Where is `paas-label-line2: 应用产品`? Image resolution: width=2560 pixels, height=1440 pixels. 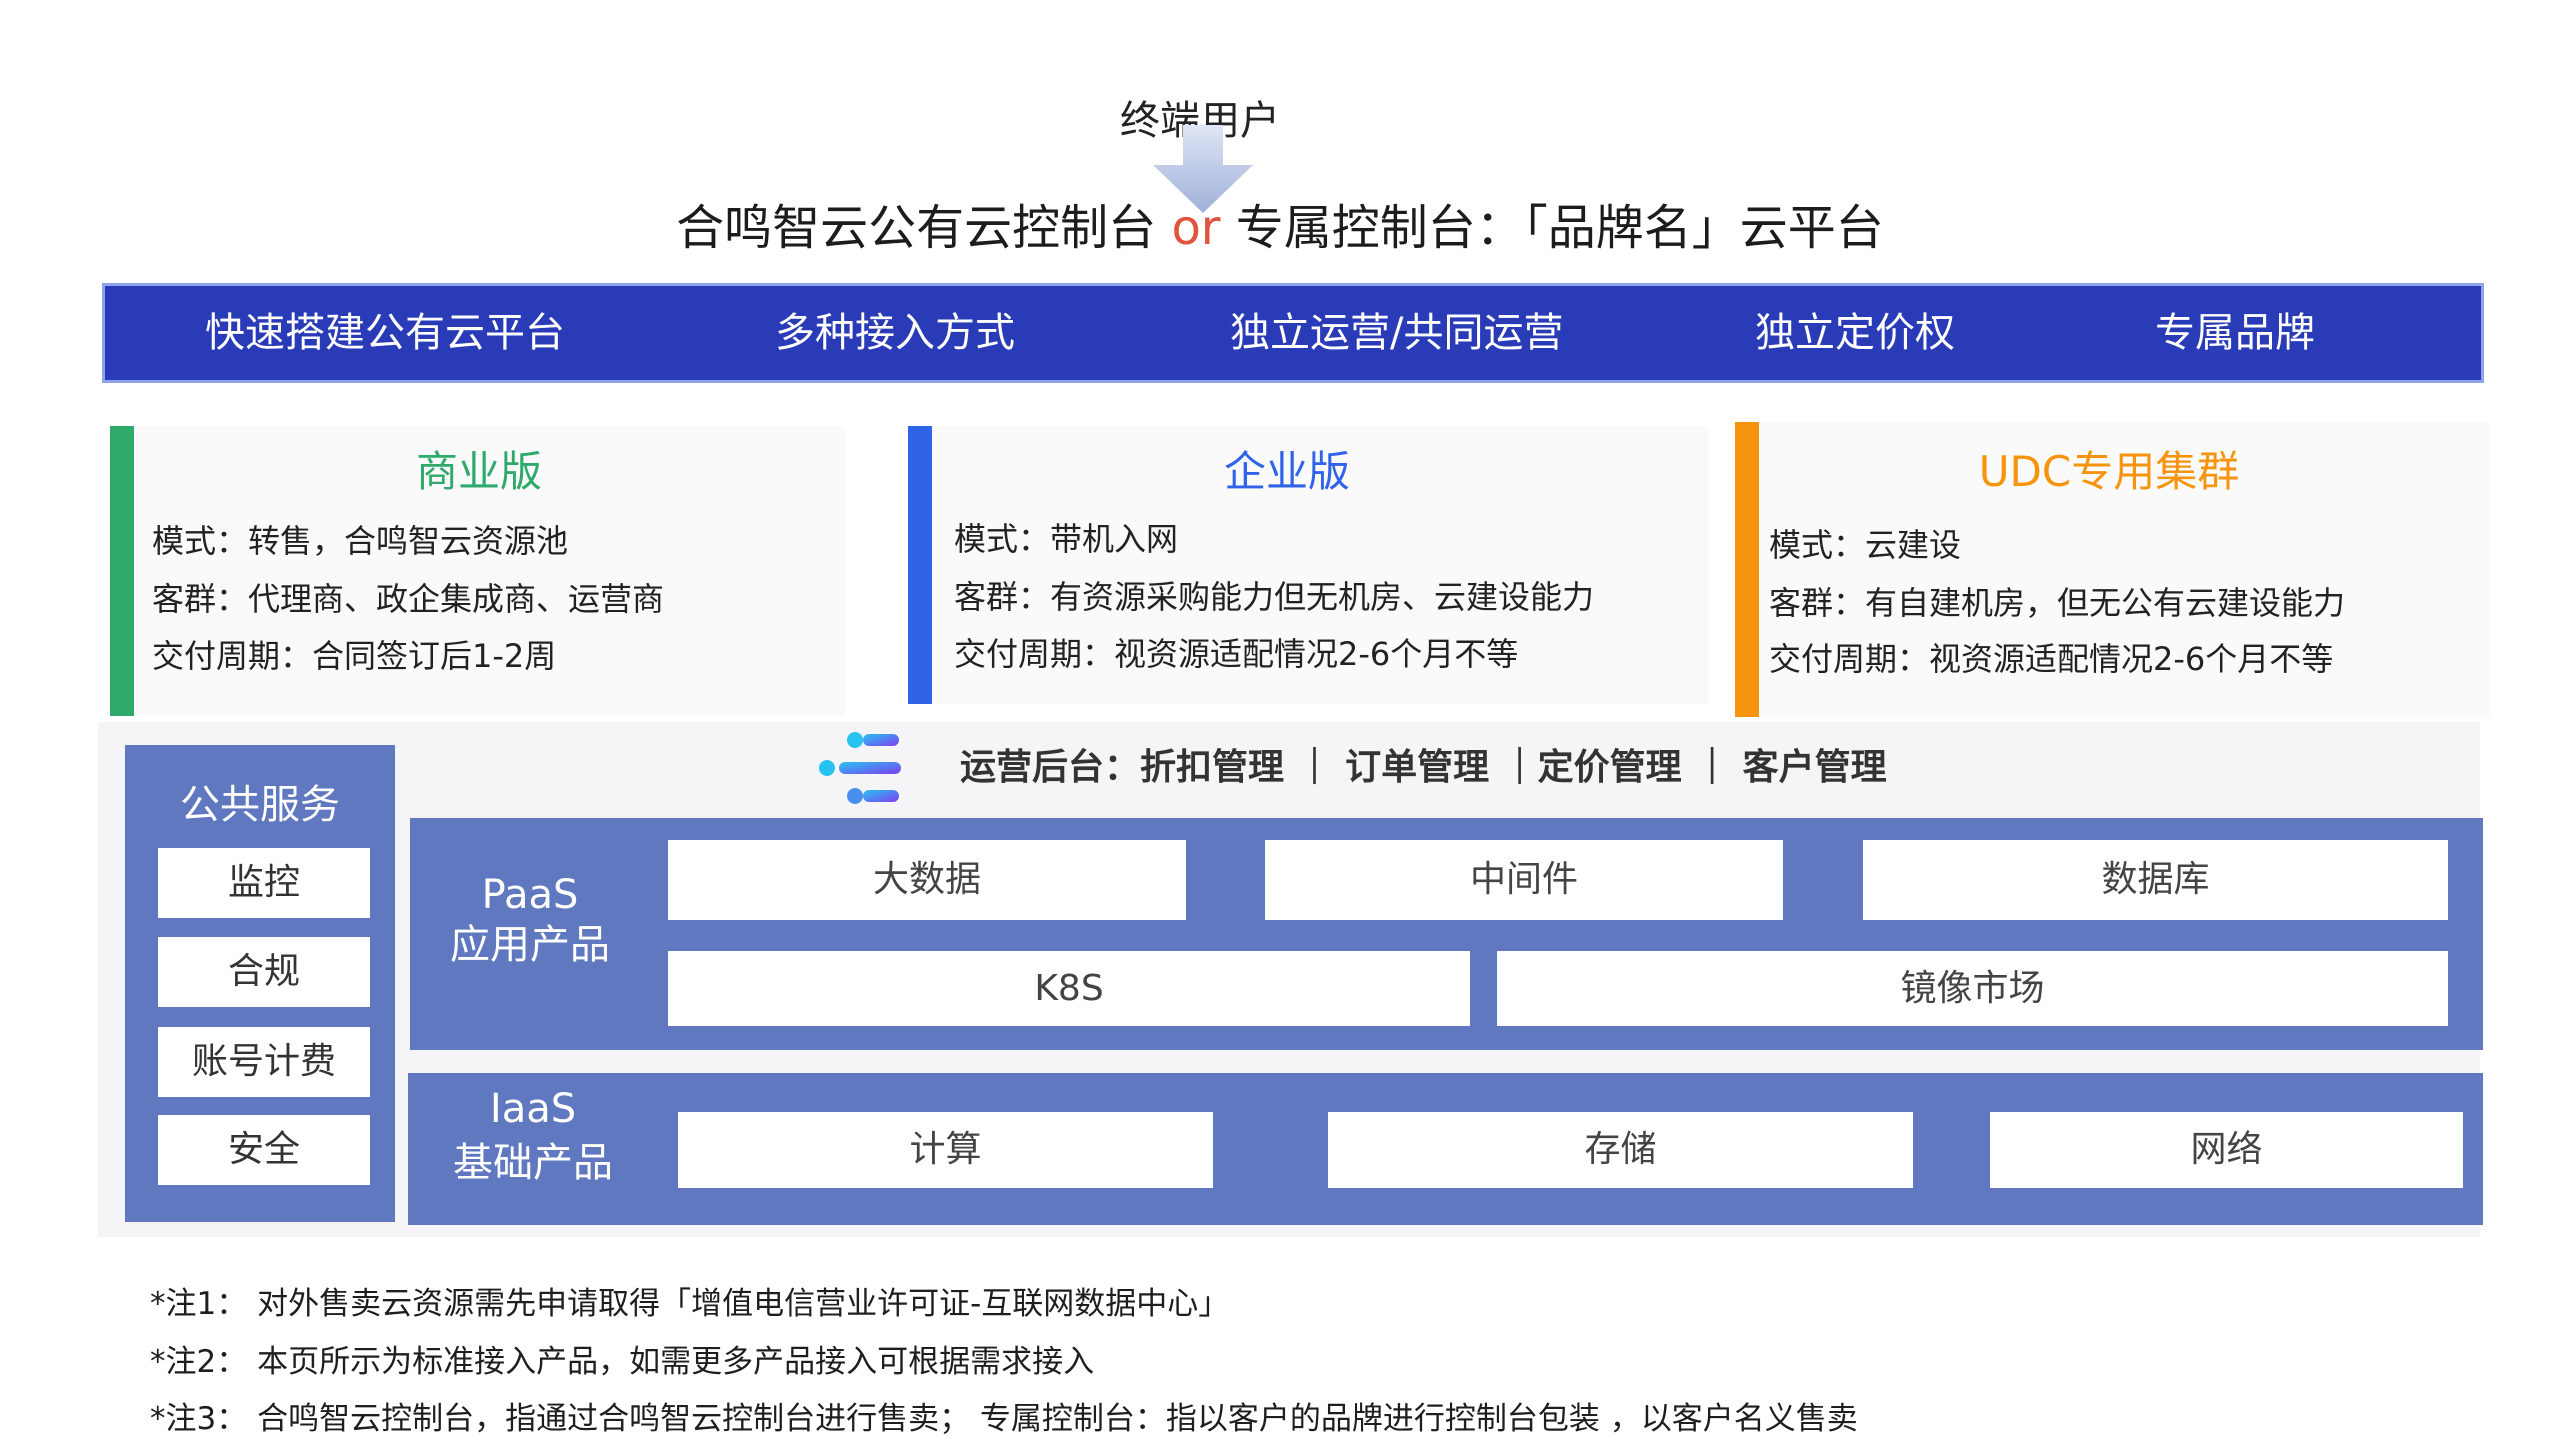
paas-label-line2: 应用产品 is located at coordinates (530, 945).